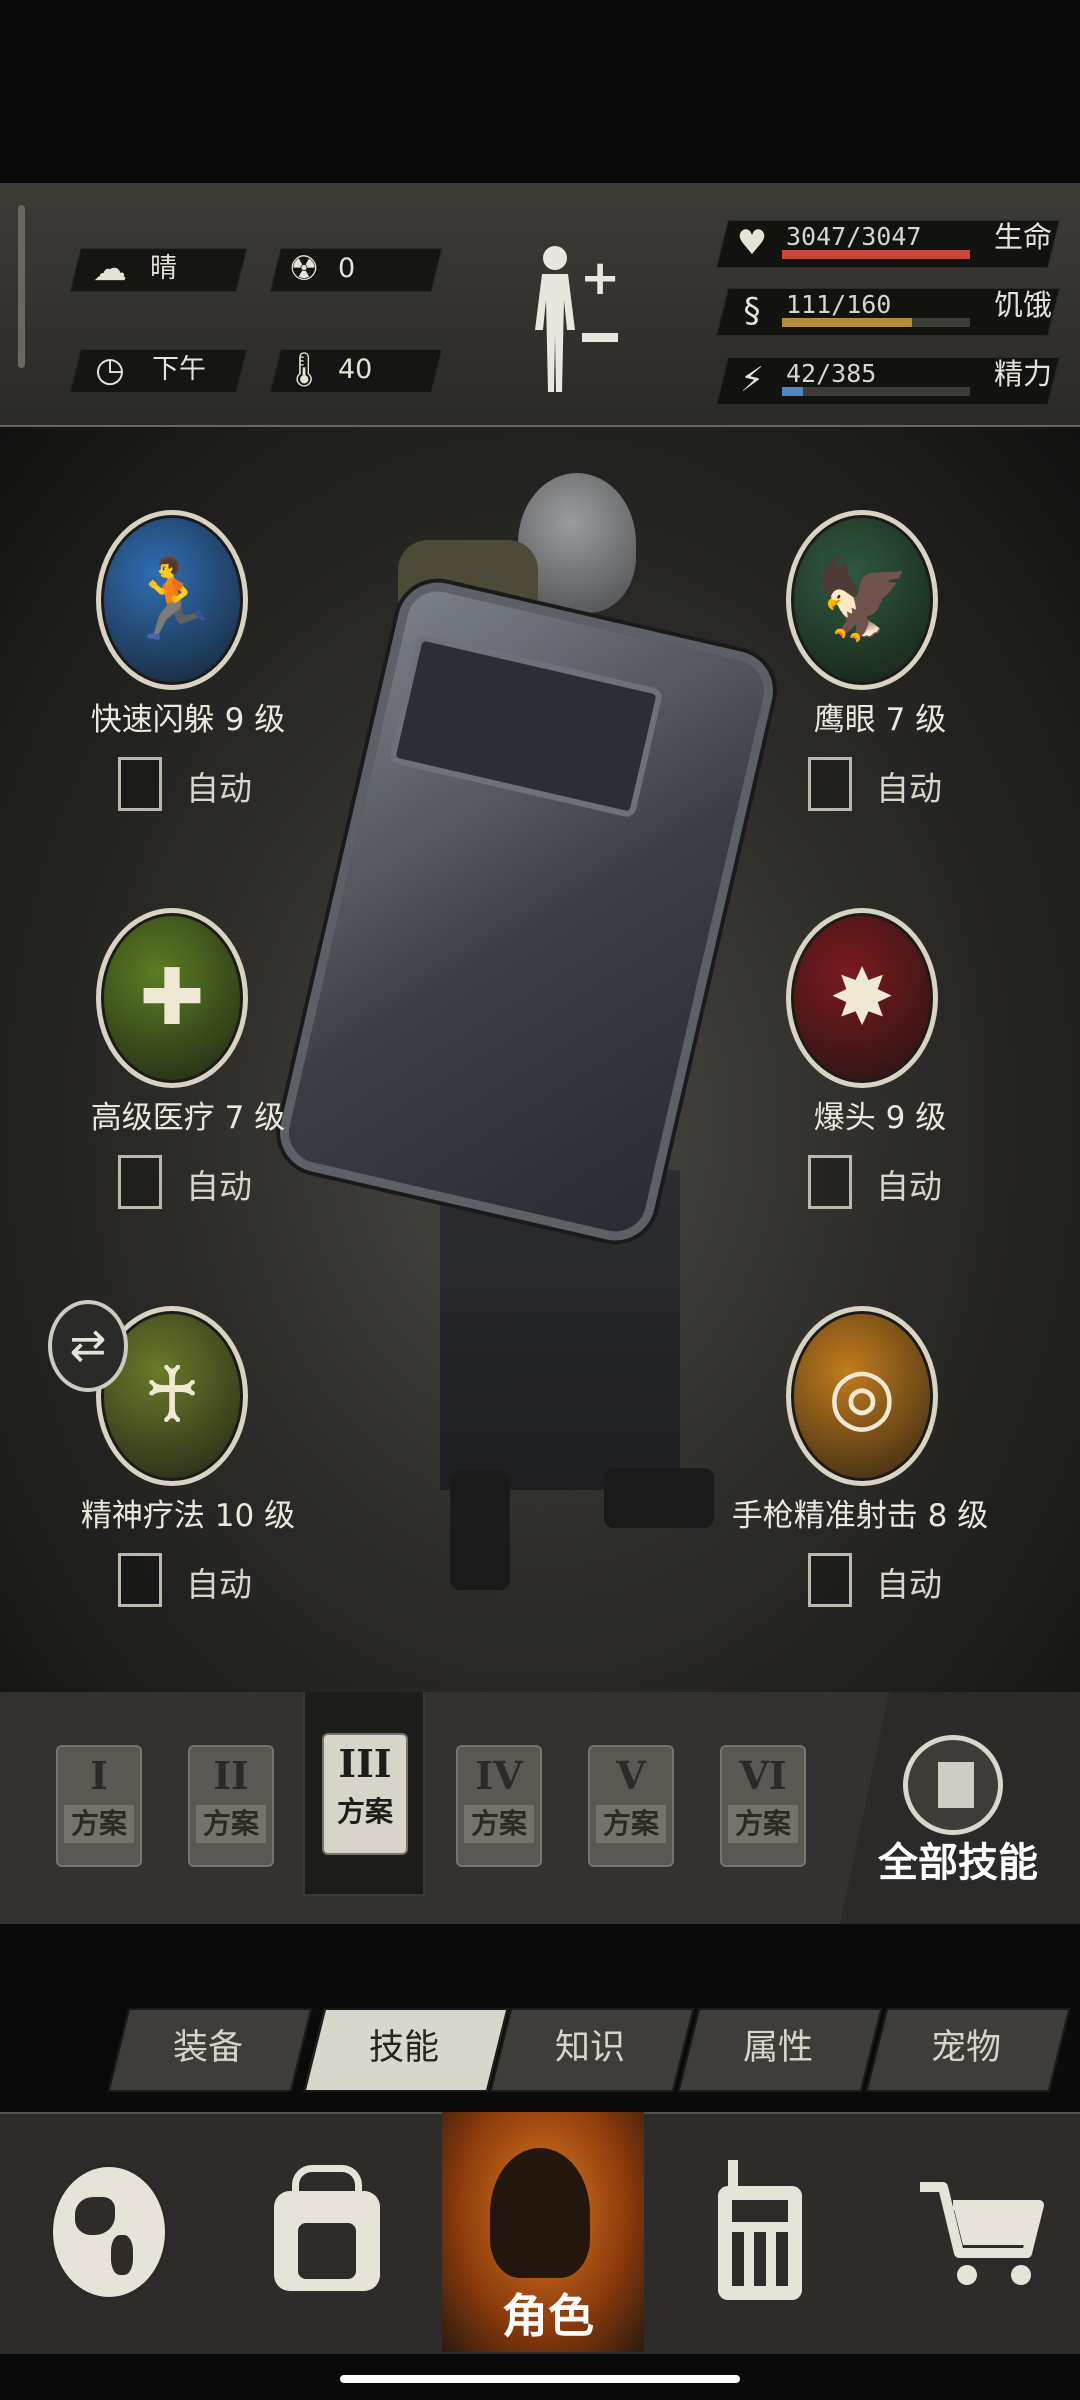  Describe the element at coordinates (188, 1516) in the screenshot. I see `skill-name: 精神疗法 10 级` at that location.